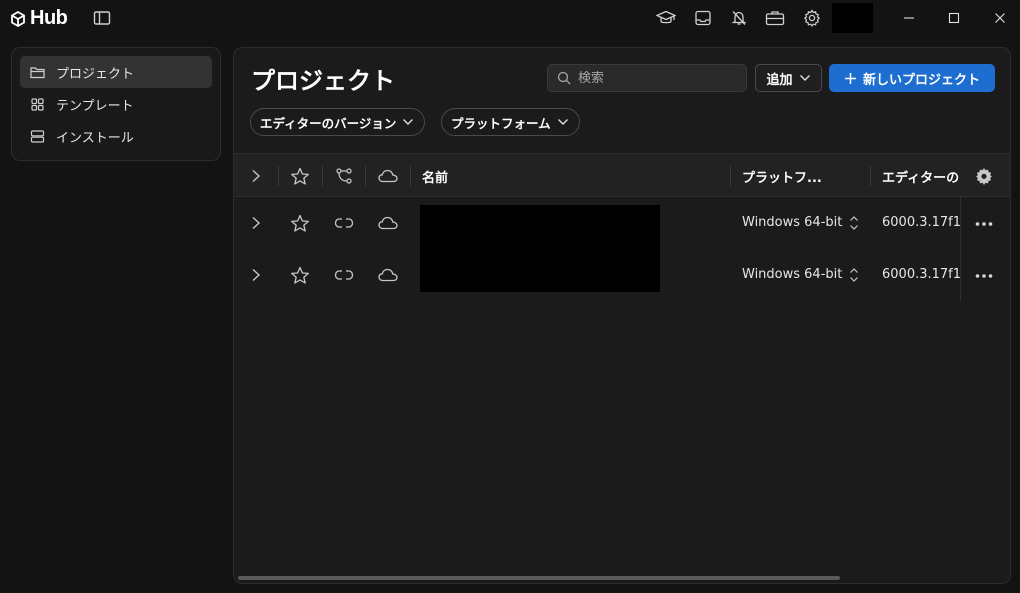 This screenshot has height=593, width=1020. I want to click on learn-icon, so click(666, 18).